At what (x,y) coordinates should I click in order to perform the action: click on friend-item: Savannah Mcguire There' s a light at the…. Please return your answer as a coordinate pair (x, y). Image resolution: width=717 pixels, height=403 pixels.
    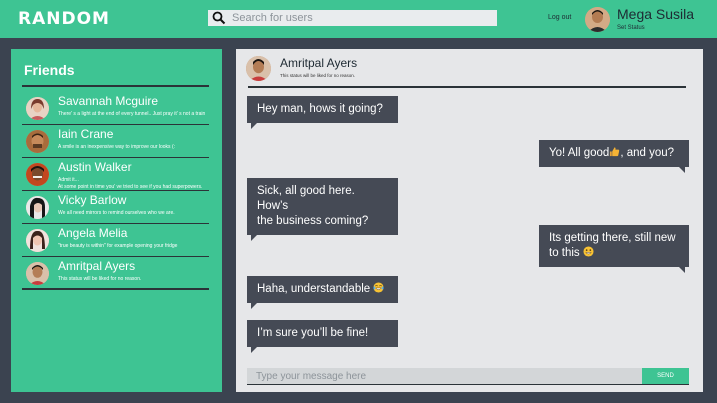
    Looking at the image, I should click on (115, 108).